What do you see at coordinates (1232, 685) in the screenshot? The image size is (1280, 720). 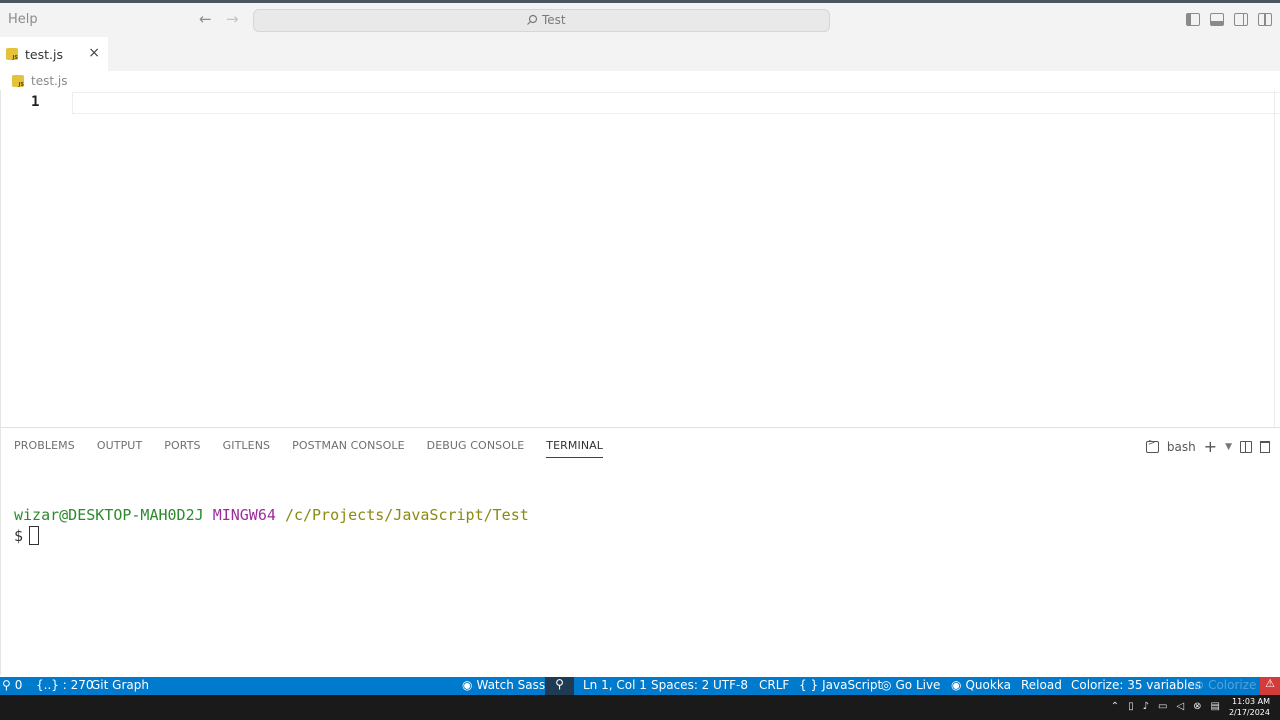 I see `status-colorize-button-label: Colorize` at bounding box center [1232, 685].